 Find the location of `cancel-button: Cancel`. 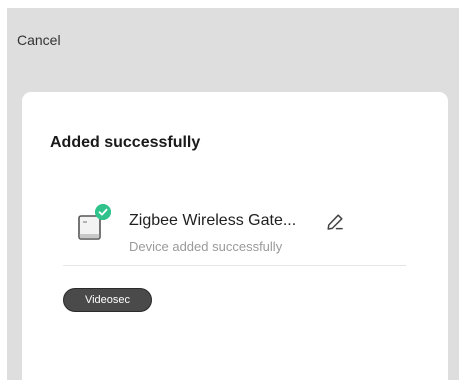

cancel-button: Cancel is located at coordinates (39, 40).